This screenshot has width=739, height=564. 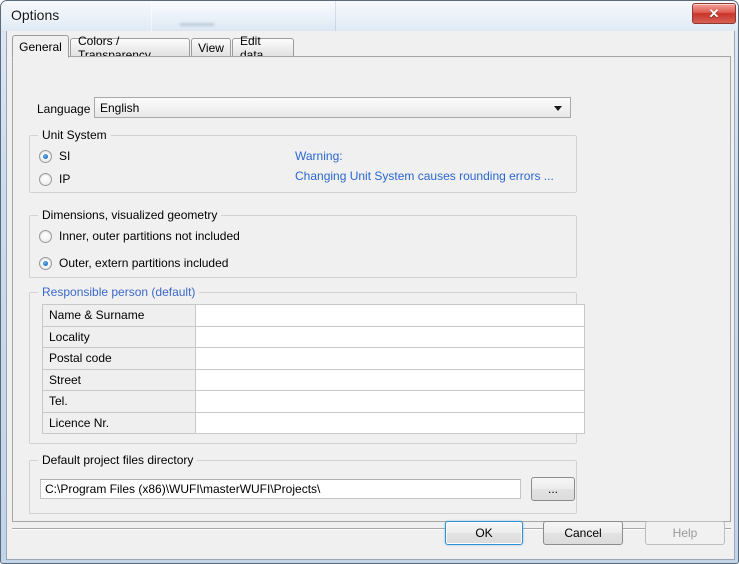 What do you see at coordinates (119, 423) in the screenshot?
I see `row-label-licence-nr: Licence Nr.` at bounding box center [119, 423].